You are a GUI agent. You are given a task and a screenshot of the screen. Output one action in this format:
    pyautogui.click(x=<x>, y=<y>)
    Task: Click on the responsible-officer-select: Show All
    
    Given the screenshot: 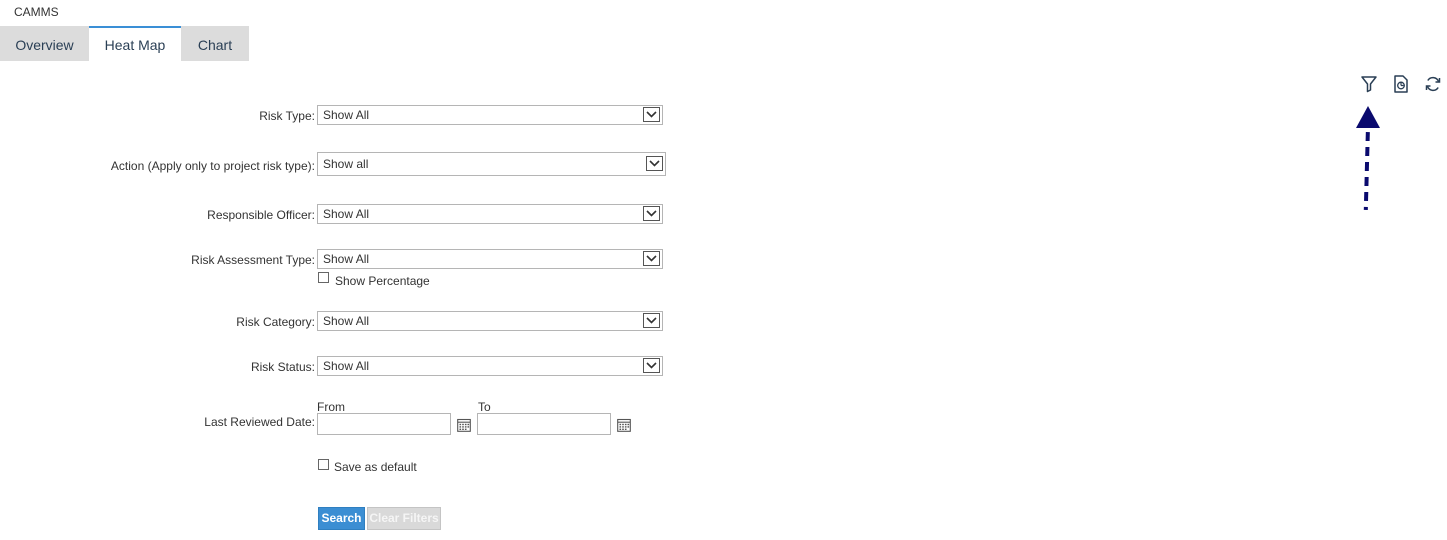 What is the action you would take?
    pyautogui.click(x=490, y=214)
    